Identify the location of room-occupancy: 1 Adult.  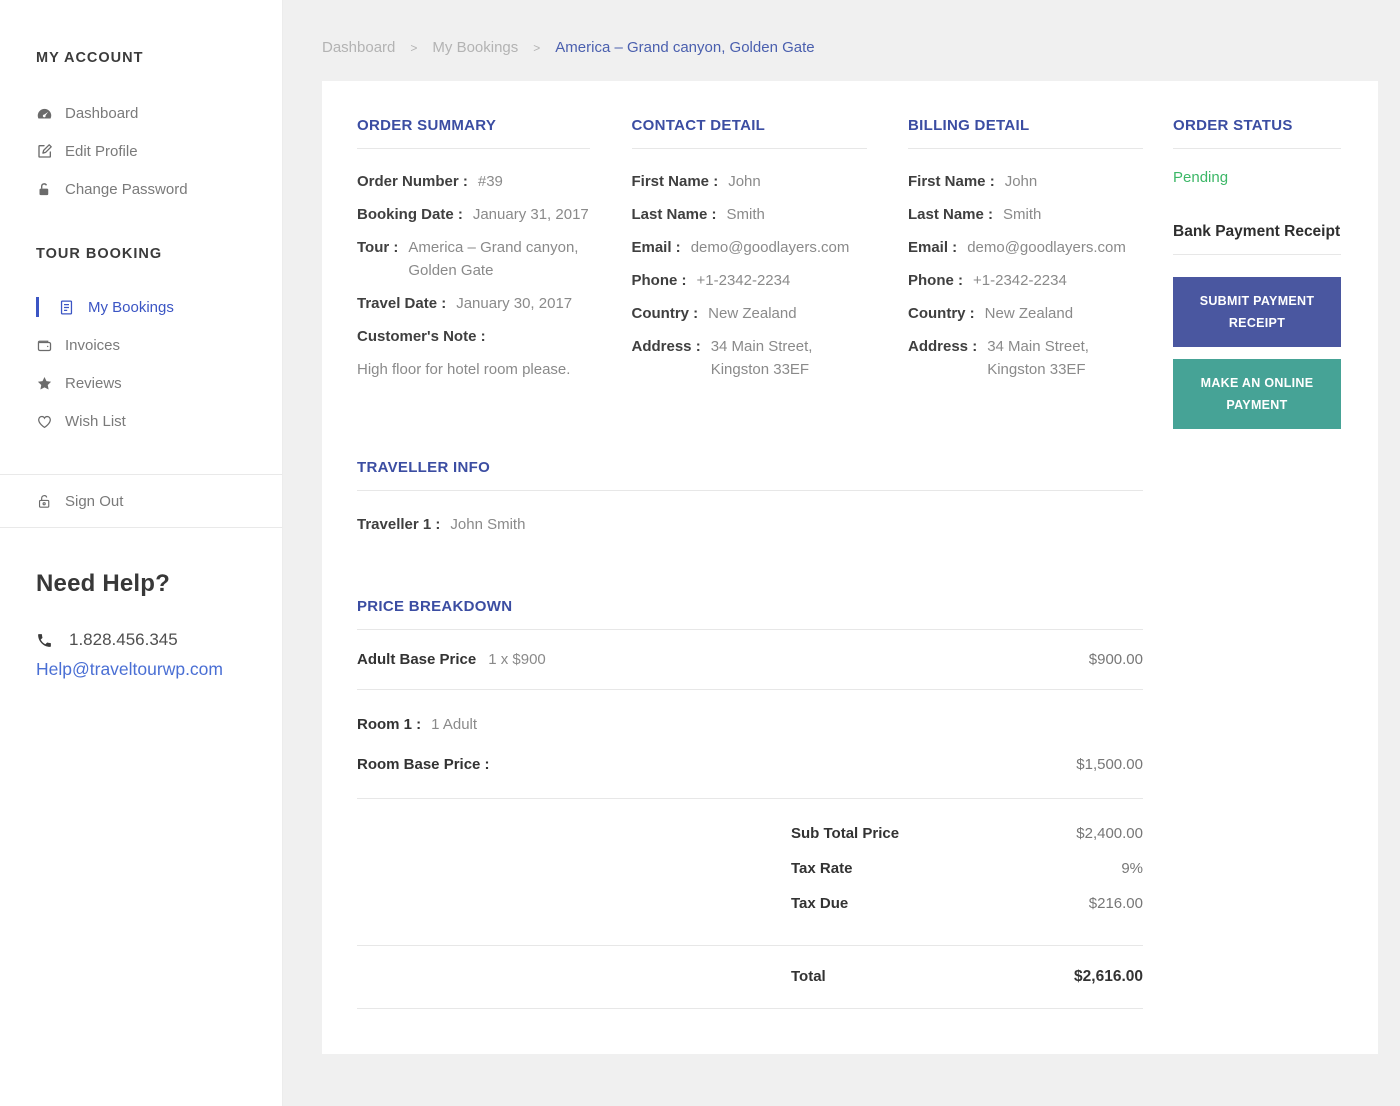
(454, 724).